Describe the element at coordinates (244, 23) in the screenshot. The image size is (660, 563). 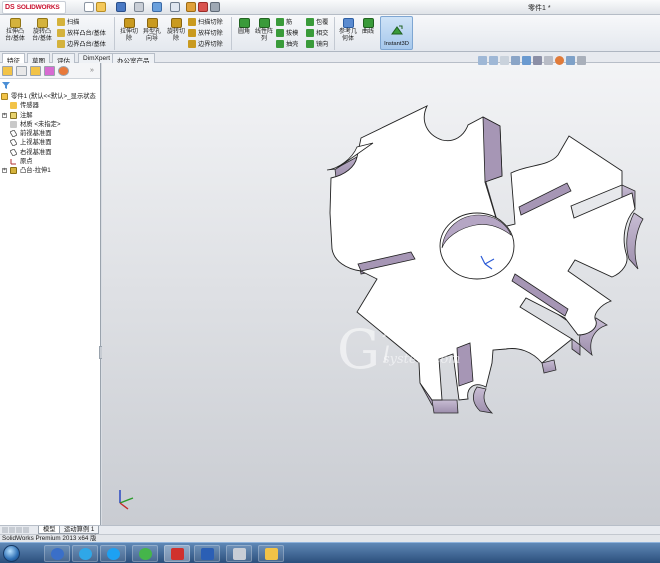
I see `fillet-icon` at that location.